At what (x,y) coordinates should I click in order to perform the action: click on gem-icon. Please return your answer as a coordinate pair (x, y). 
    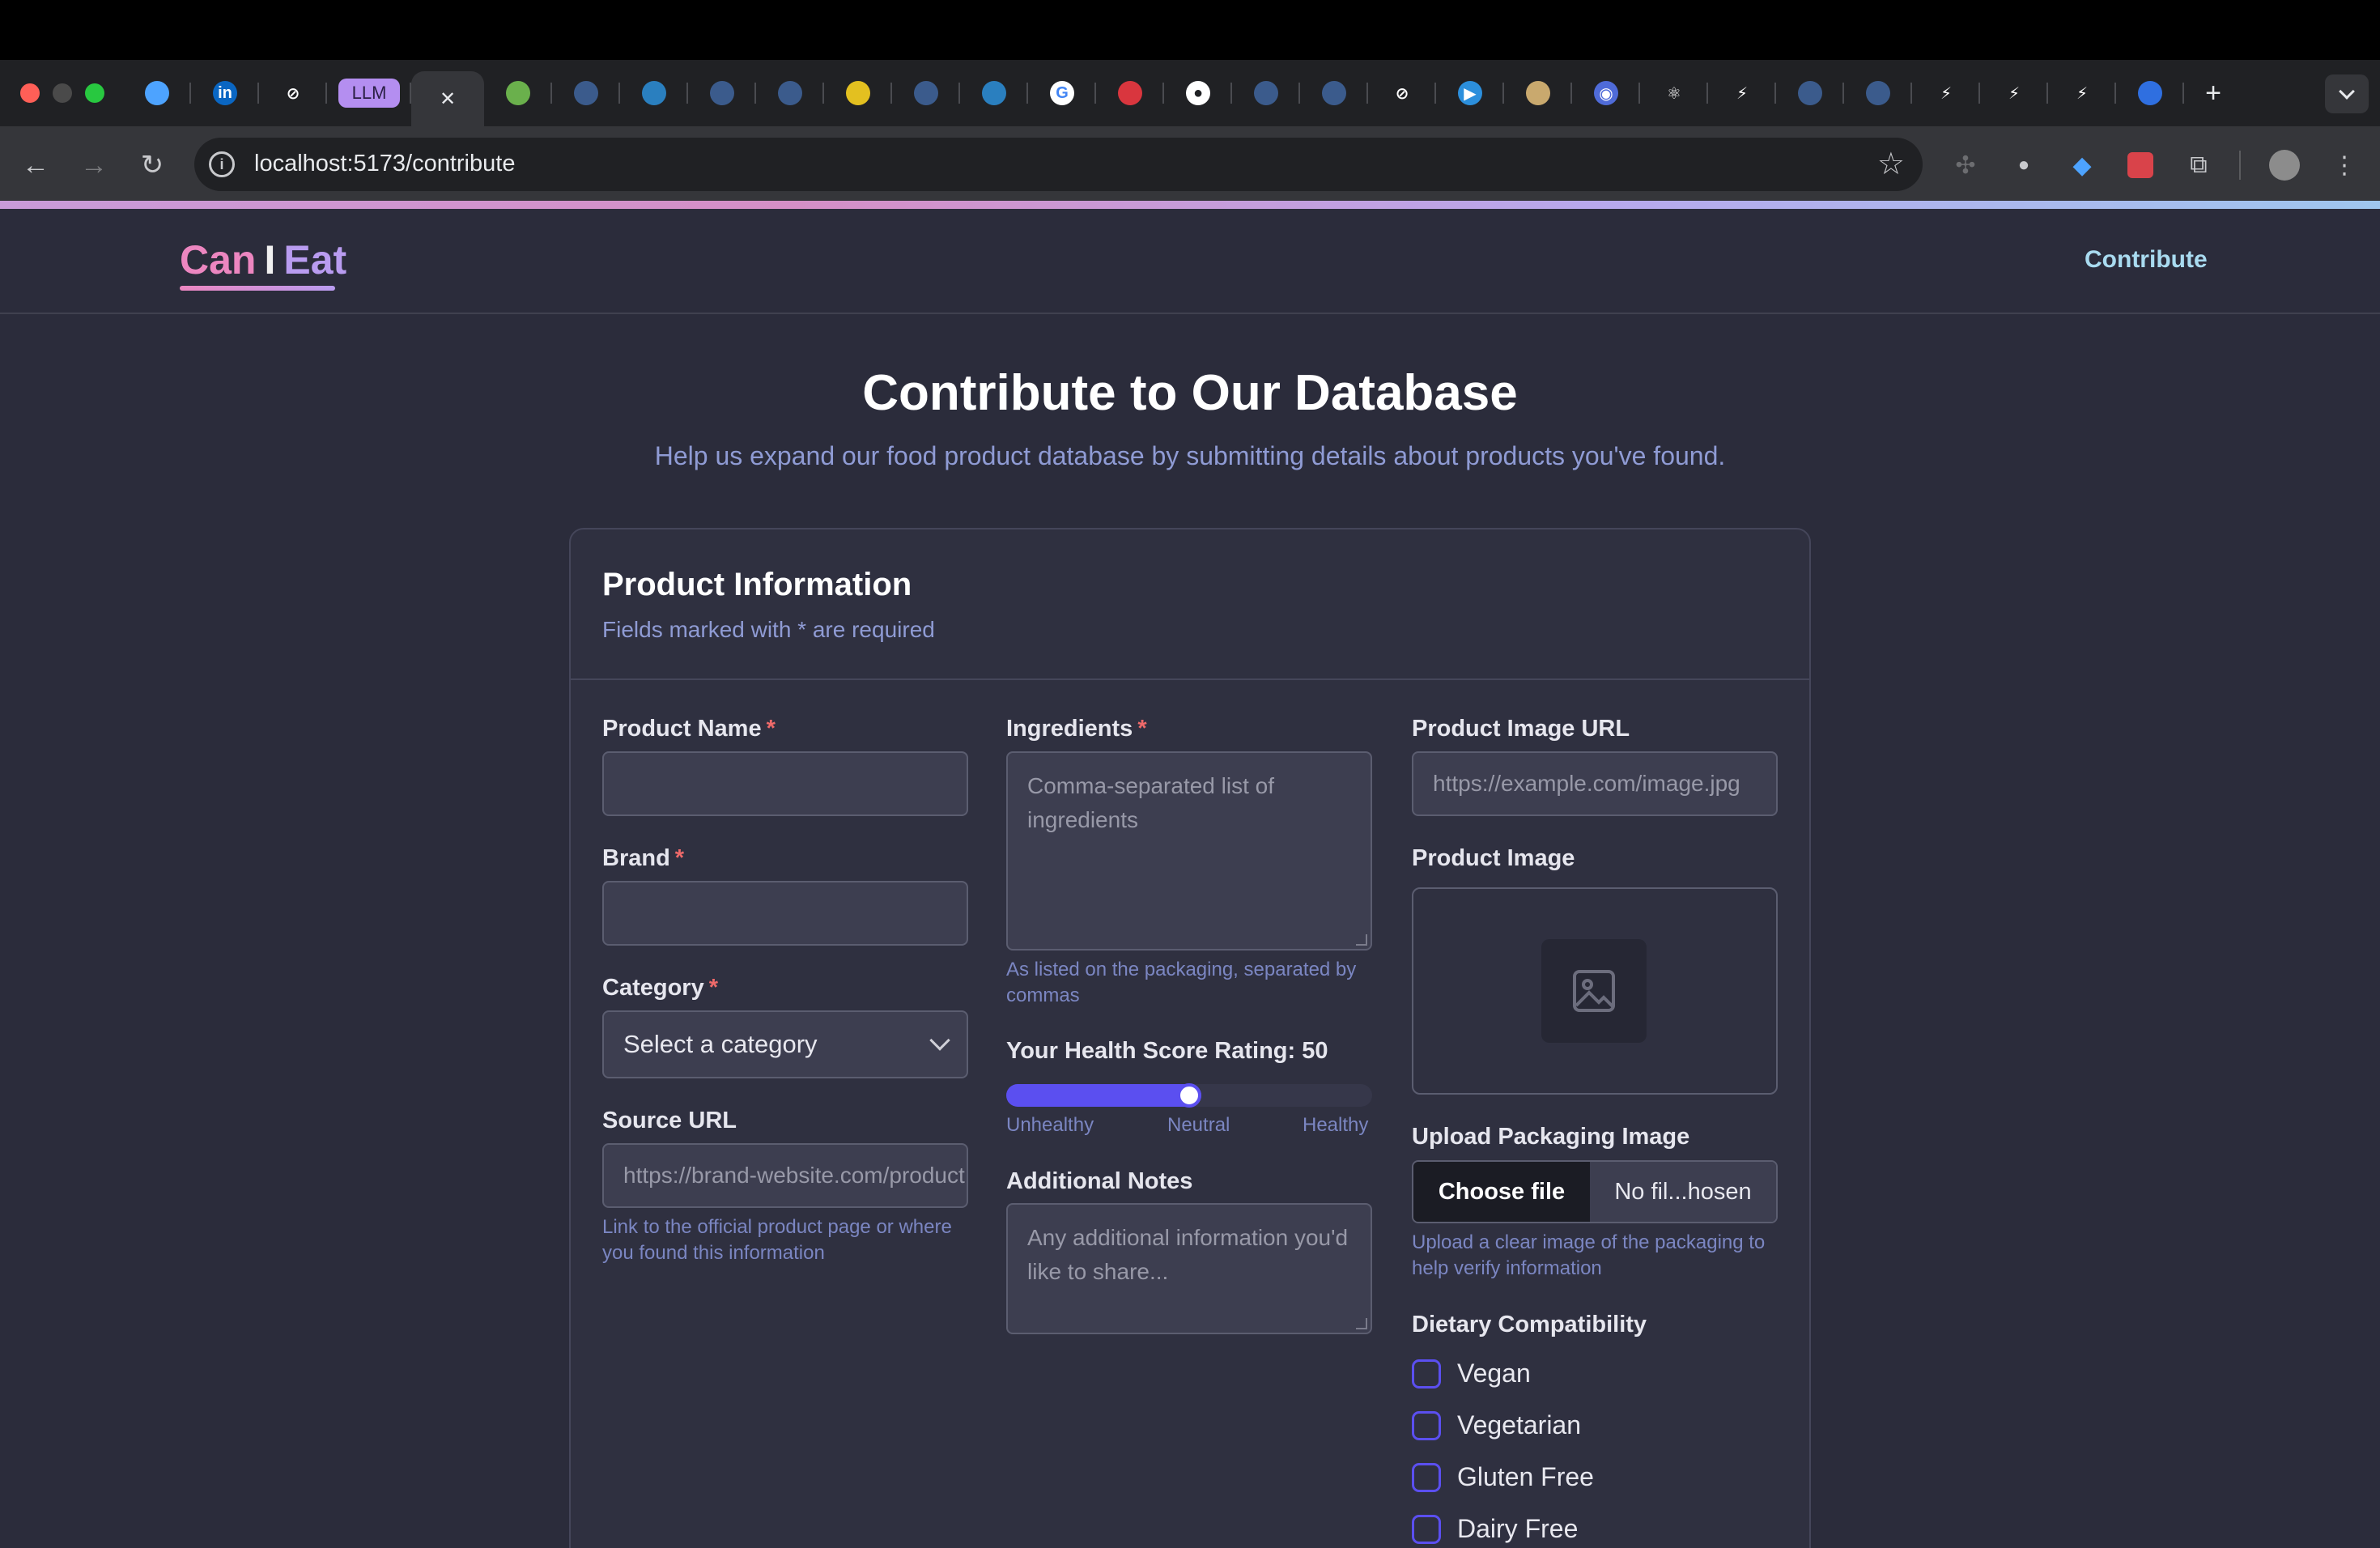
    Looking at the image, I should click on (157, 93).